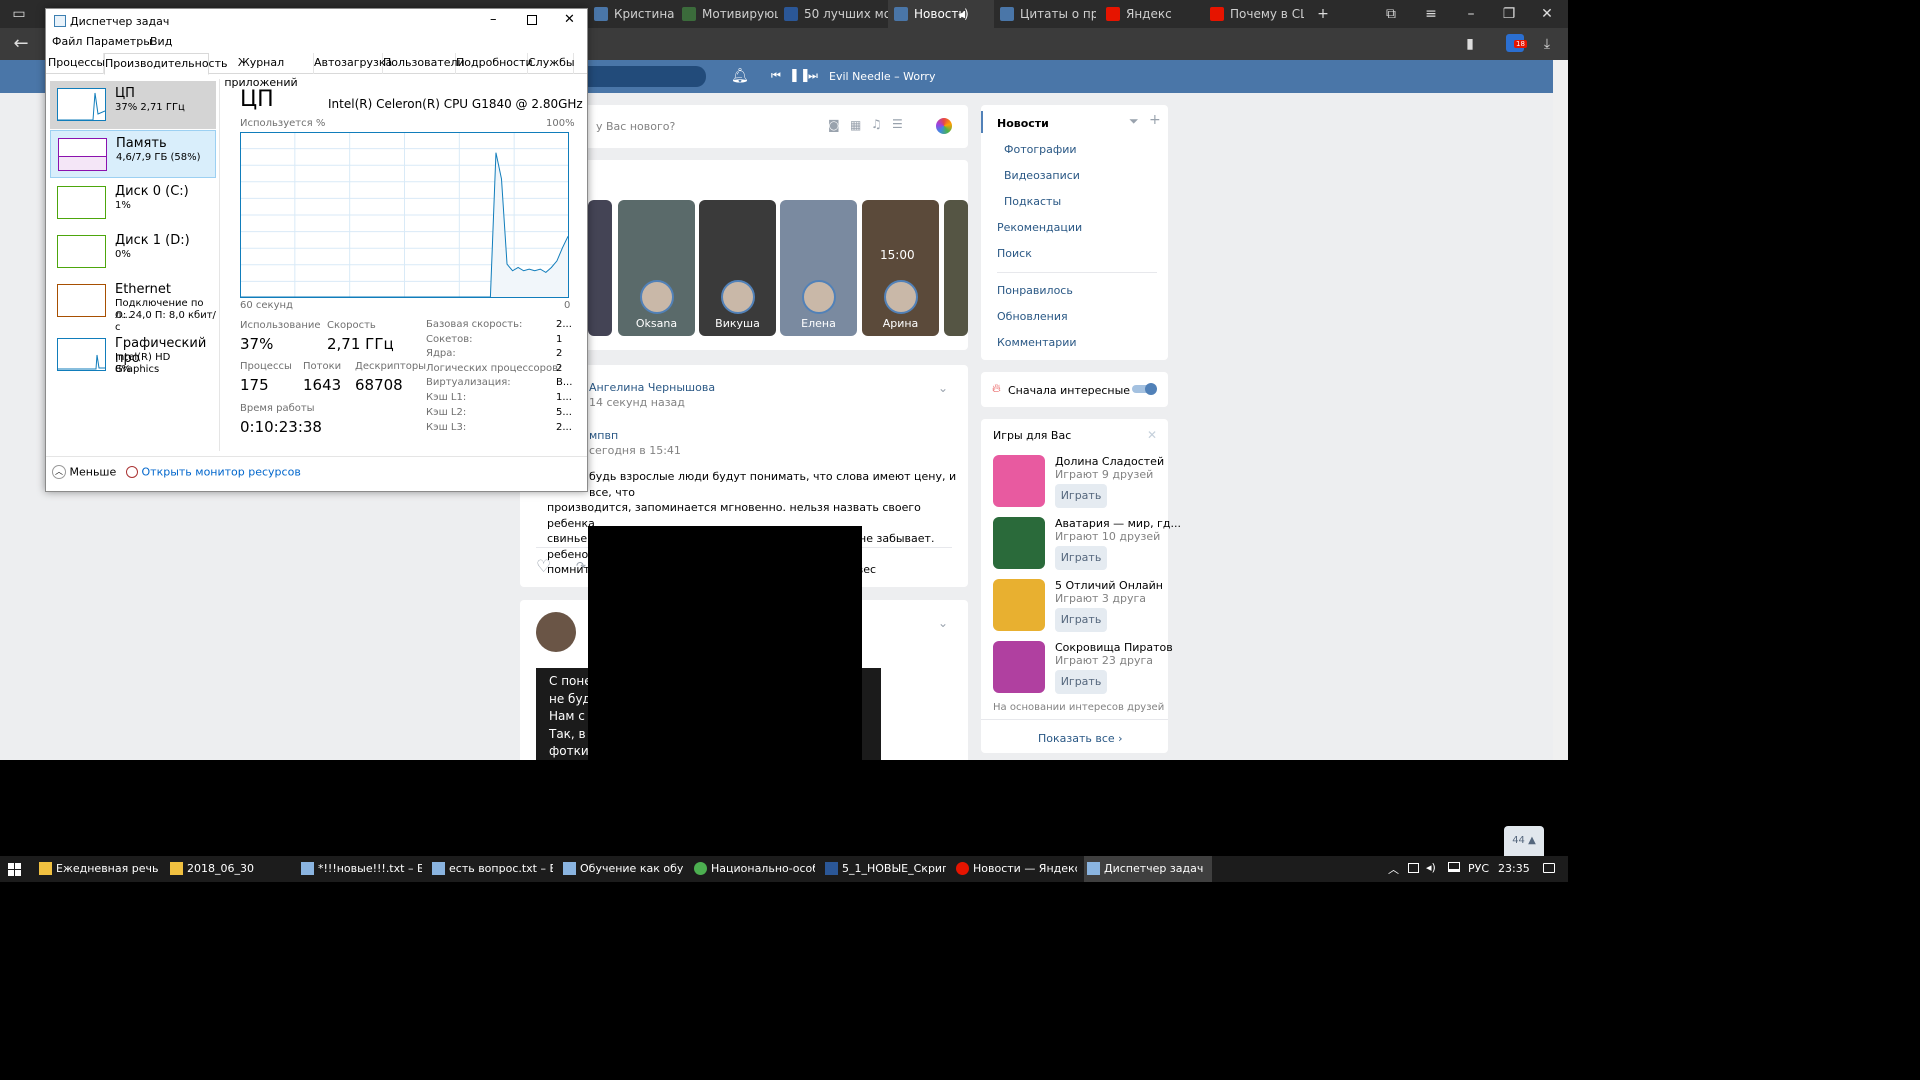 The width and height of the screenshot is (1920, 1080). I want to click on start-windows-icon, so click(14, 869).